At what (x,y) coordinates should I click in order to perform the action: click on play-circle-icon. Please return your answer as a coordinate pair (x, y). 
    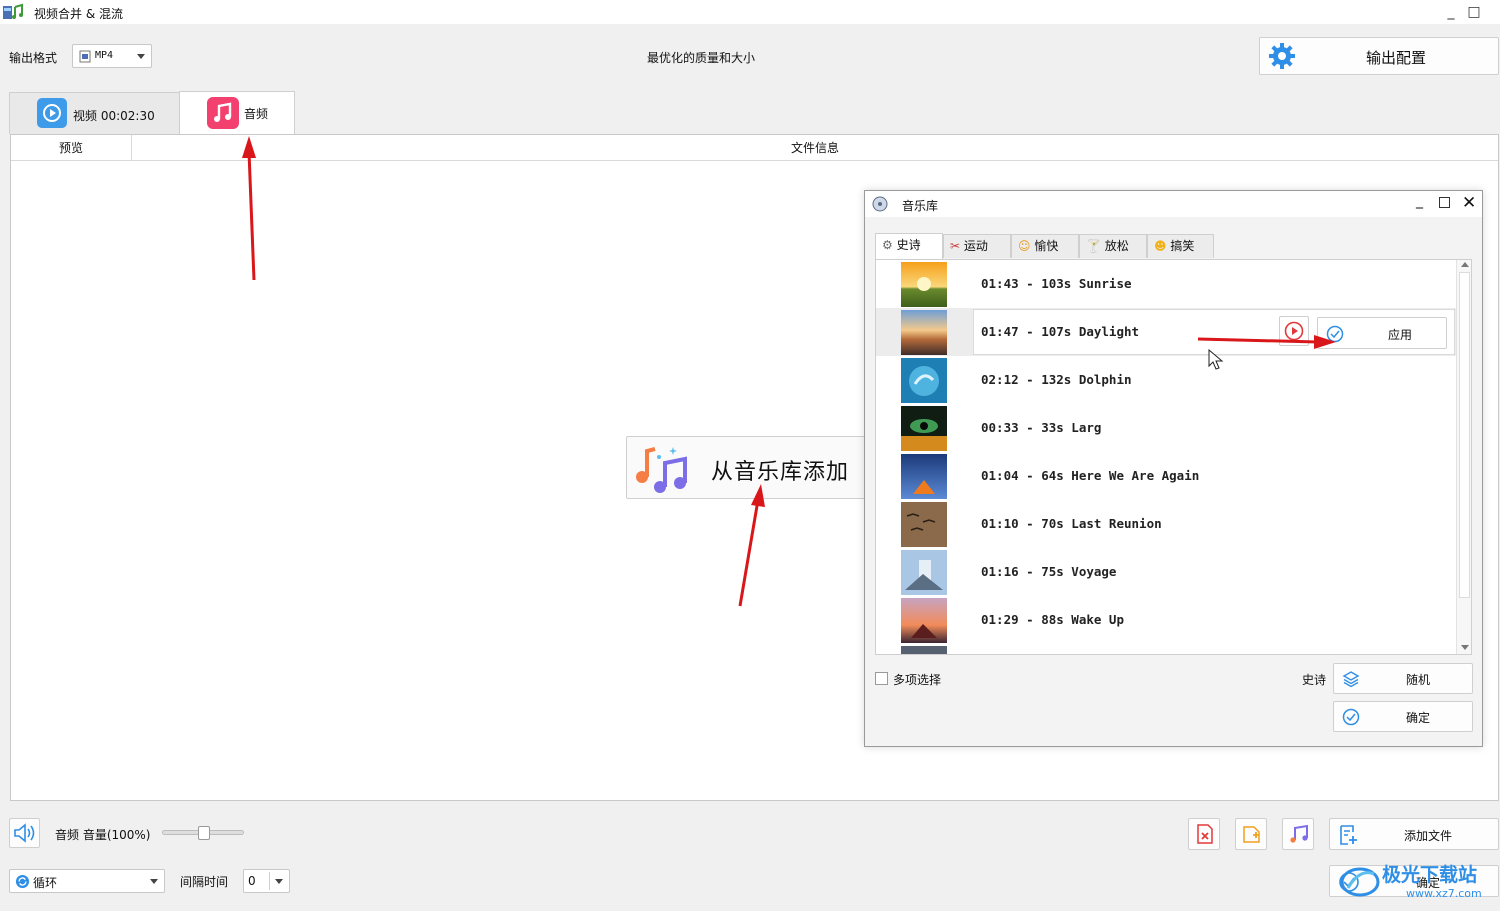
    Looking at the image, I should click on (1294, 331).